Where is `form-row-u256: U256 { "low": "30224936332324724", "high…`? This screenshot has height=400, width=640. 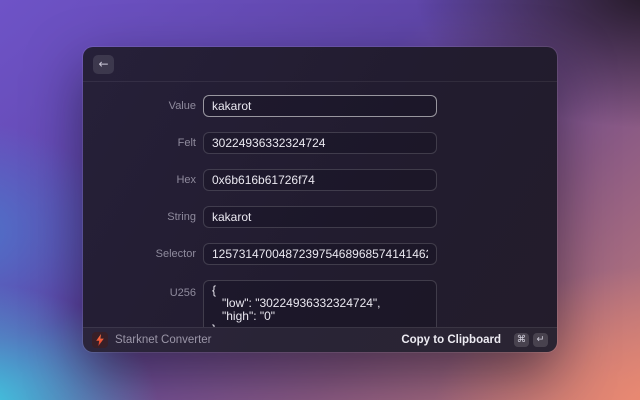 form-row-u256: U256 { "low": "30224936332324724", "high… is located at coordinates (320, 303).